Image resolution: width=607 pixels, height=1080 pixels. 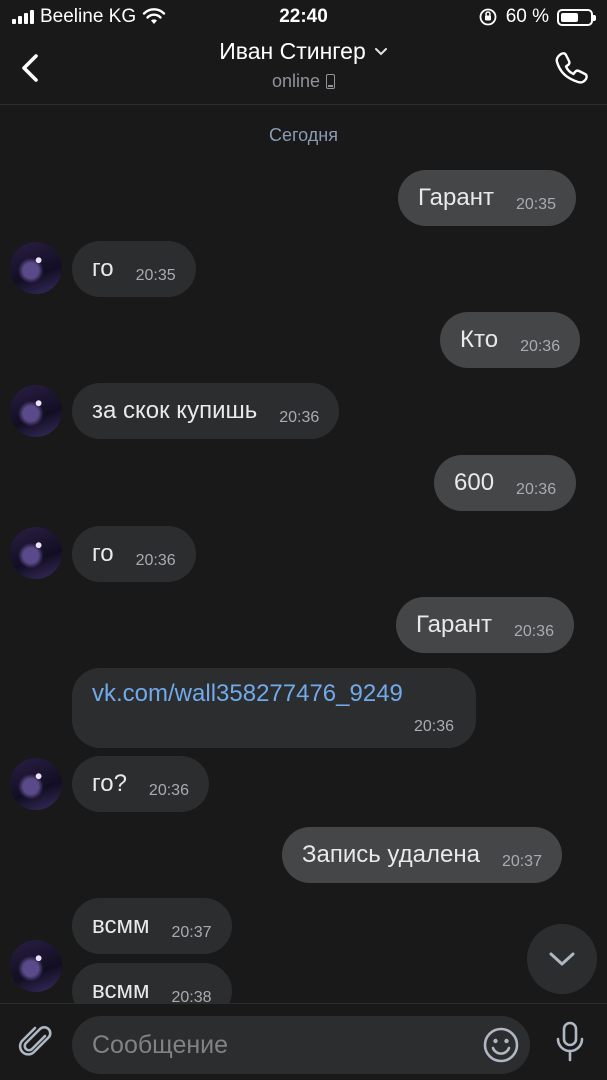 What do you see at coordinates (479, 339) in the screenshot?
I see `message-text: Кто` at bounding box center [479, 339].